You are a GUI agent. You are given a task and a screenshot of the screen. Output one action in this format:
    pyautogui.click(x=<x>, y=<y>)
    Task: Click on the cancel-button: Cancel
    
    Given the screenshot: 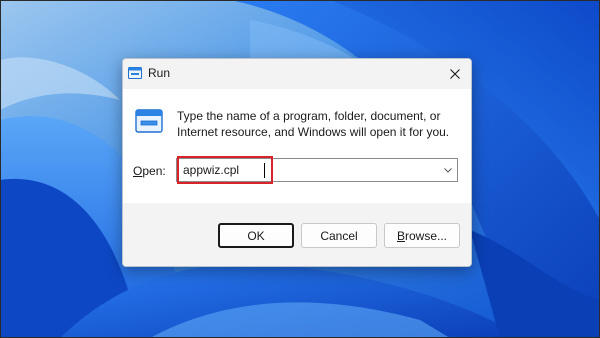 What is the action you would take?
    pyautogui.click(x=339, y=235)
    